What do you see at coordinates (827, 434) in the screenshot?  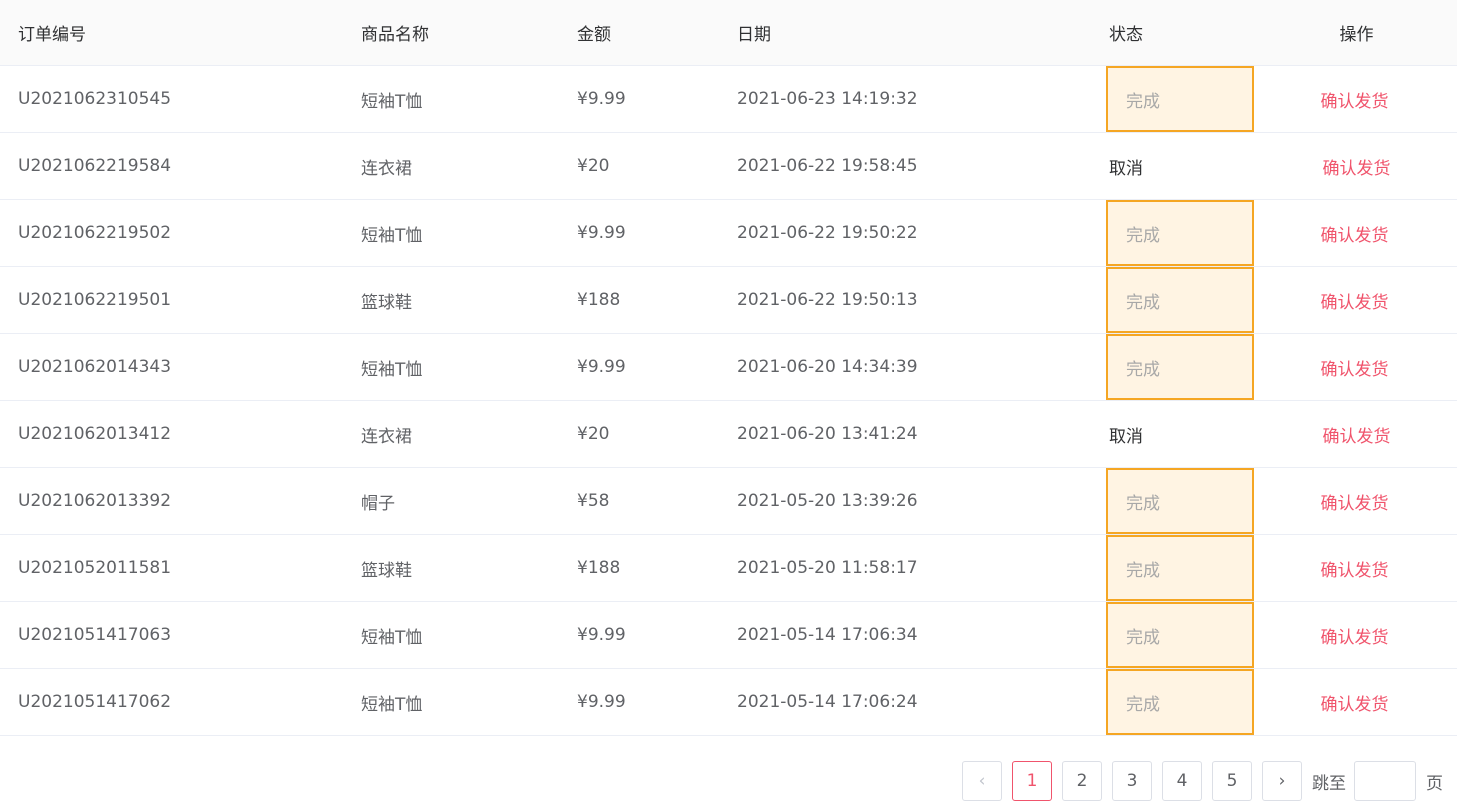 I see `date-cell: 2021-06-20 13:41:24` at bounding box center [827, 434].